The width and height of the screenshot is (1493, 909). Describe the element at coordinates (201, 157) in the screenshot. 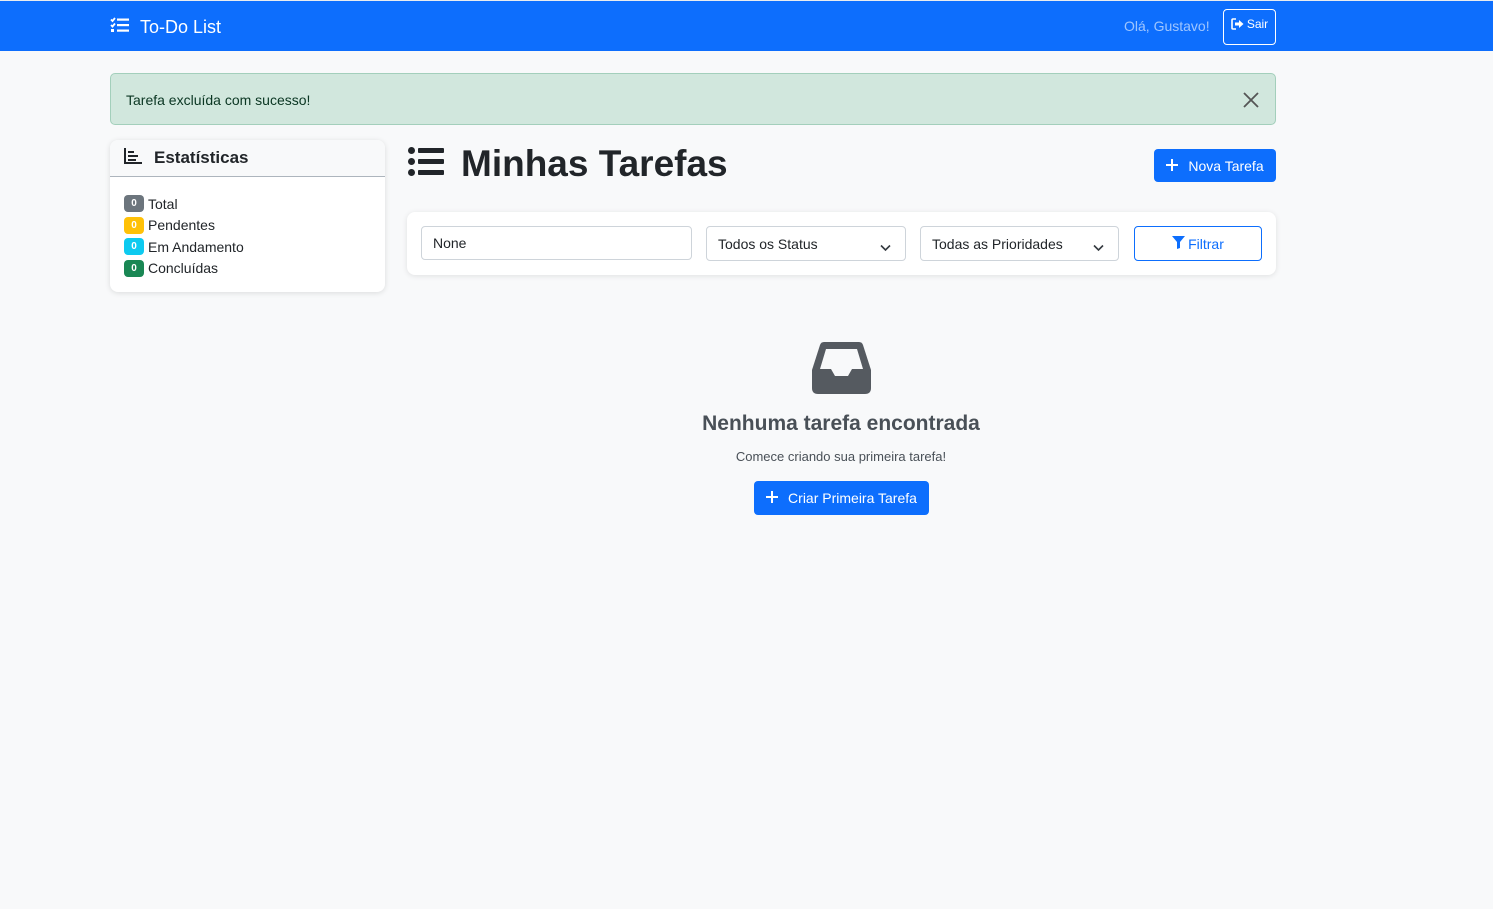

I see `stats-title: Estatísticas` at that location.